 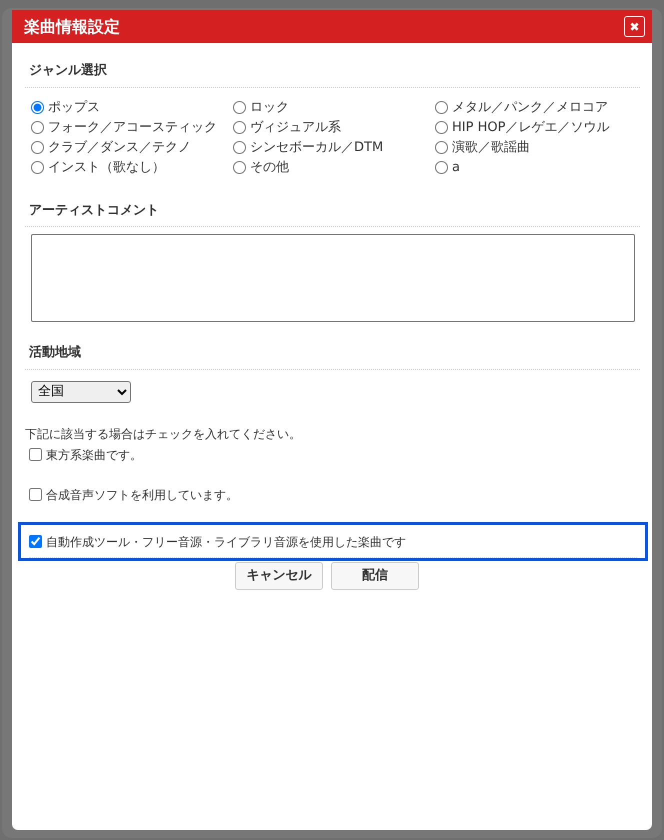 I want to click on radio-label: クラブ／ダンス／テクノ, so click(x=119, y=147).